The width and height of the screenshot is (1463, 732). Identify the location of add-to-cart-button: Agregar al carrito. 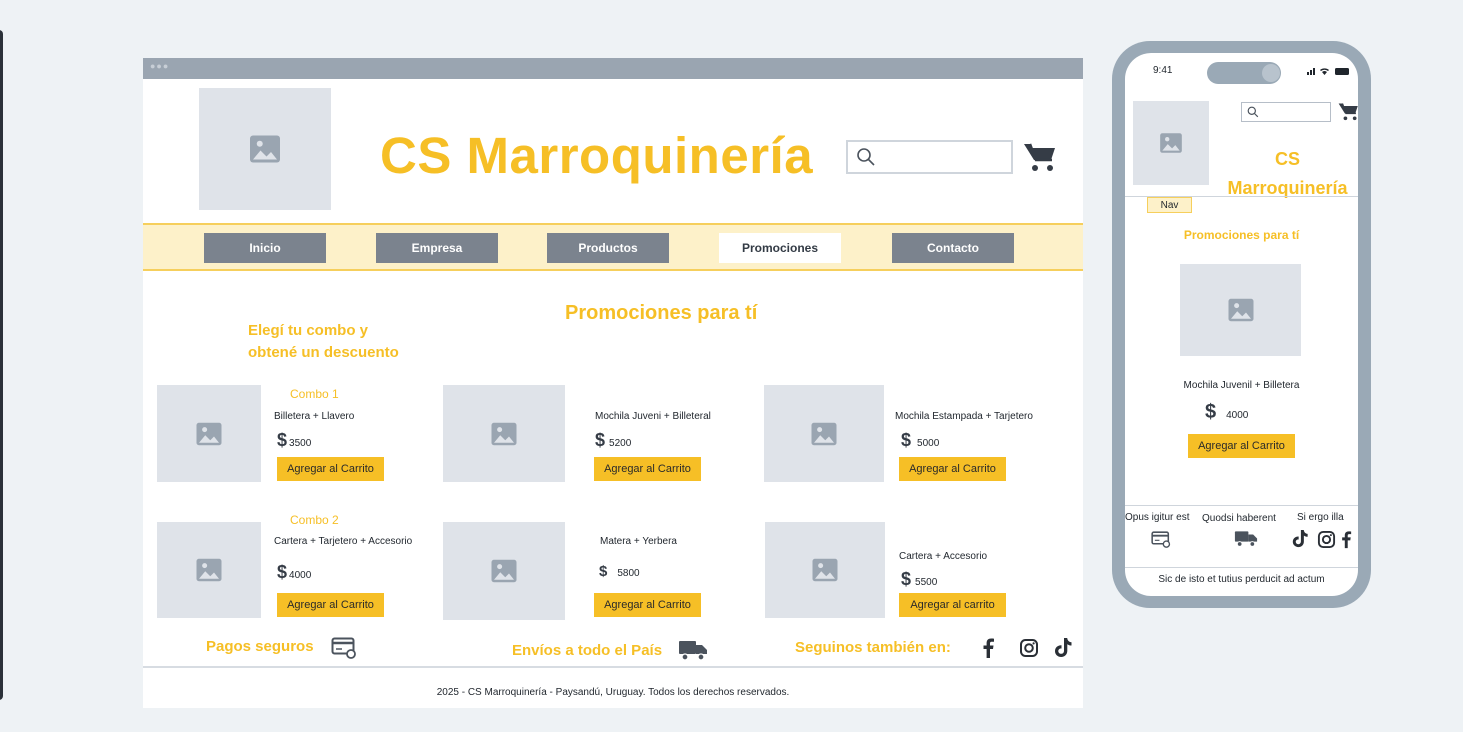
(952, 605).